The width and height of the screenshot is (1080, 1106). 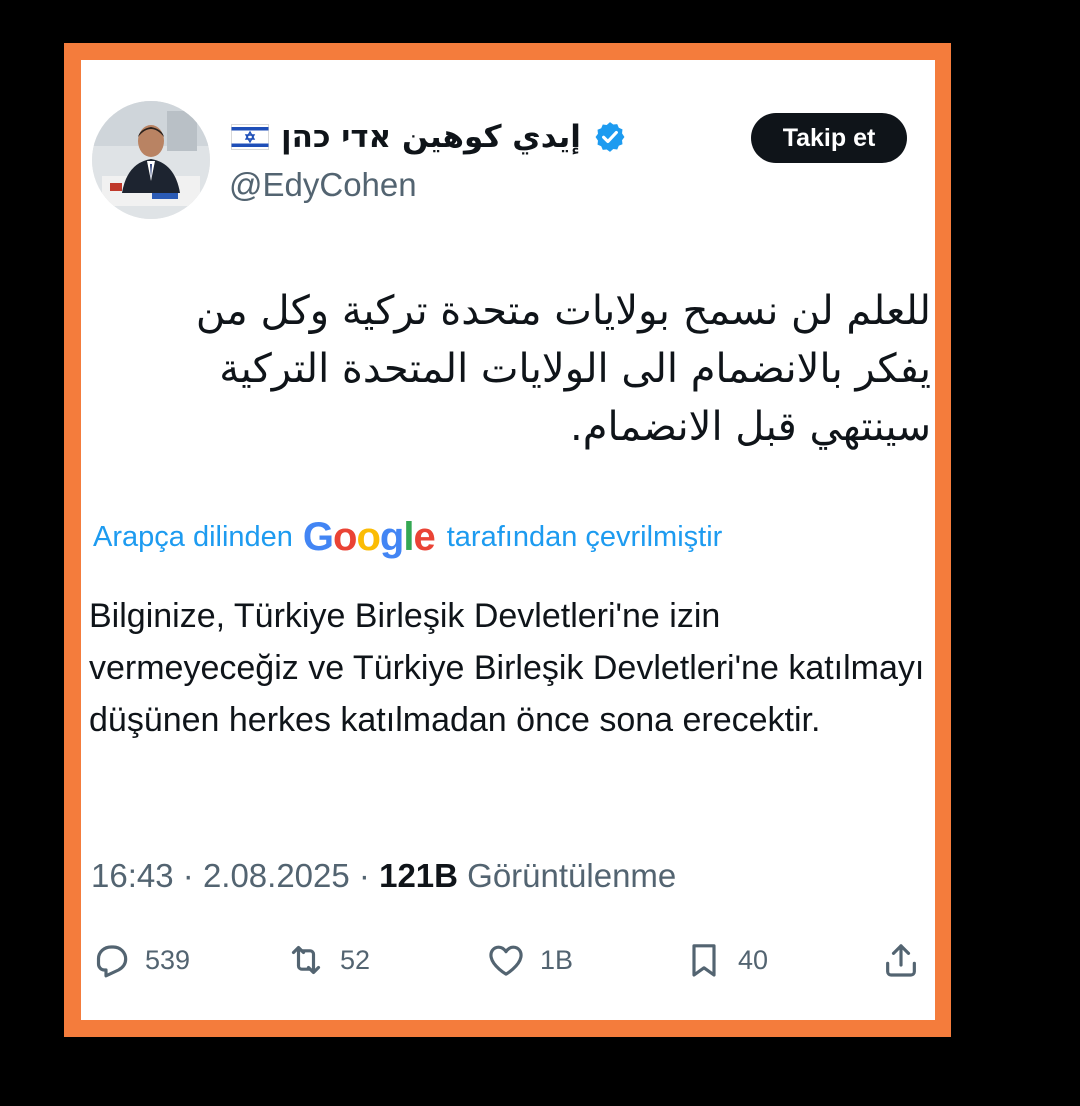 I want to click on heart-icon, so click(x=506, y=960).